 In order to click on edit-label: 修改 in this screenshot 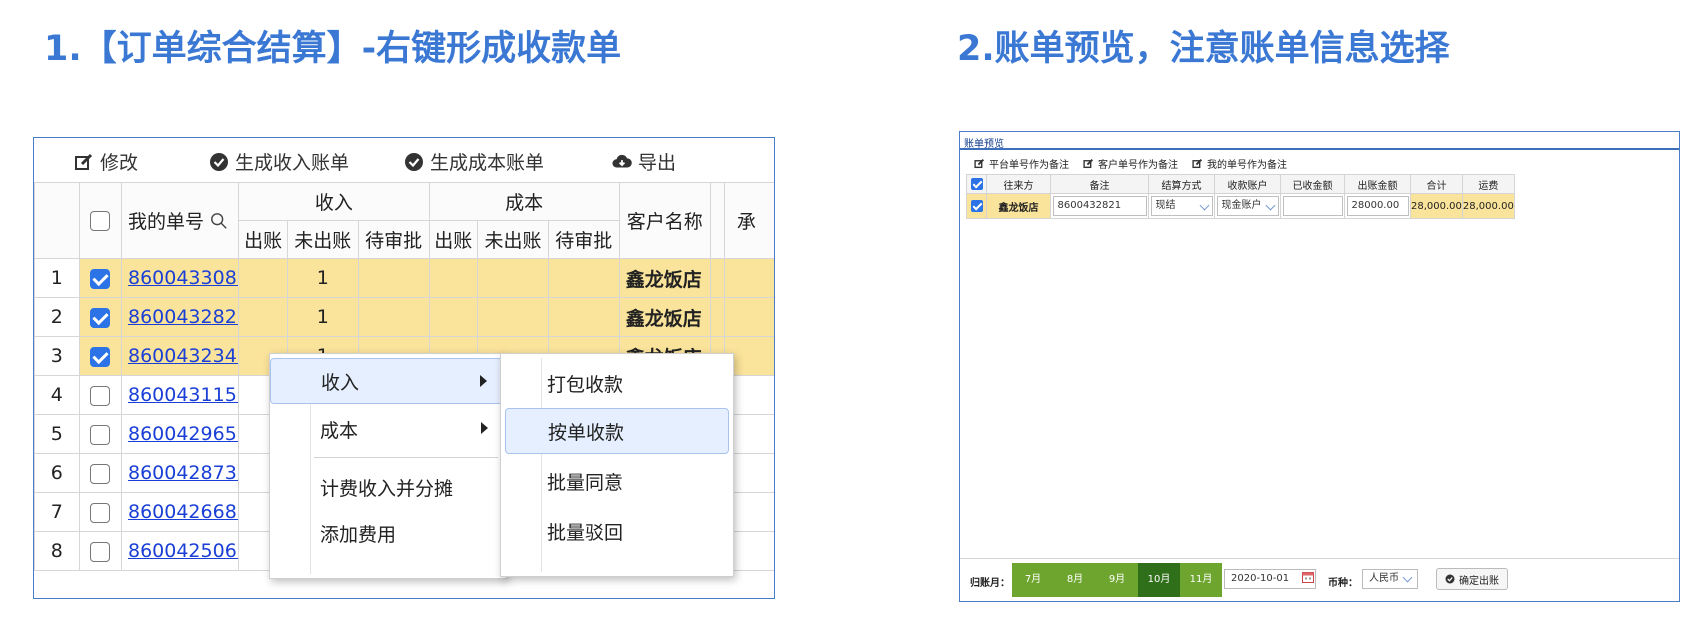, I will do `click(119, 163)`.